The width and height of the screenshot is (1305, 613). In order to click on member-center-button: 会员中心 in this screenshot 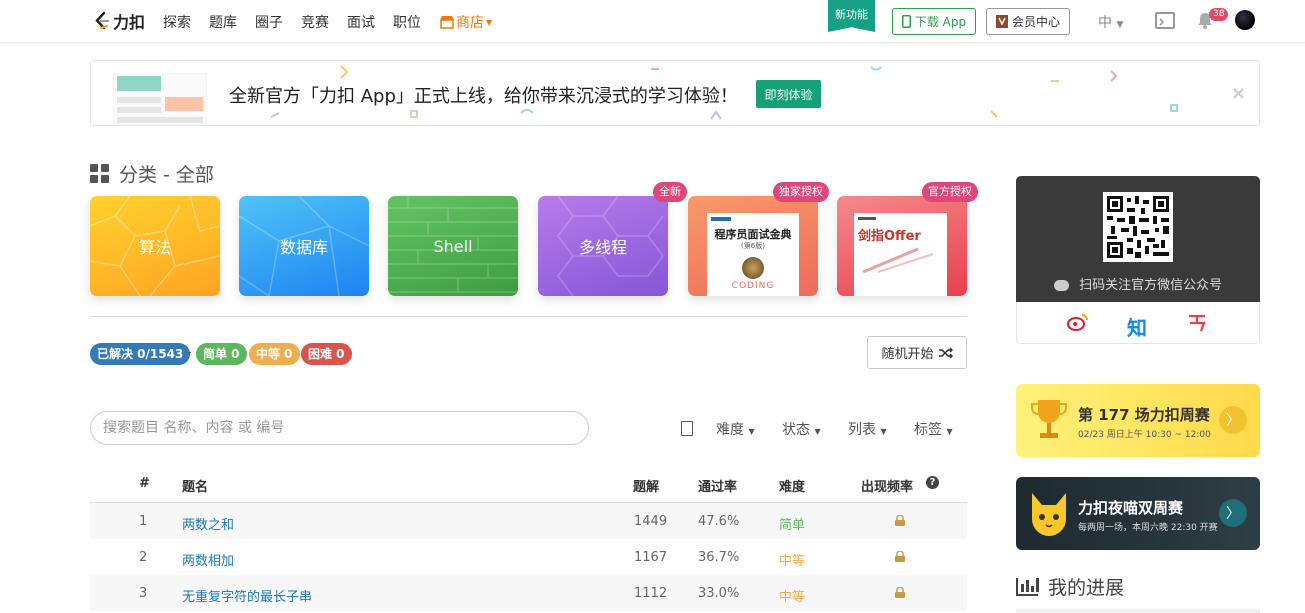, I will do `click(1028, 21)`.